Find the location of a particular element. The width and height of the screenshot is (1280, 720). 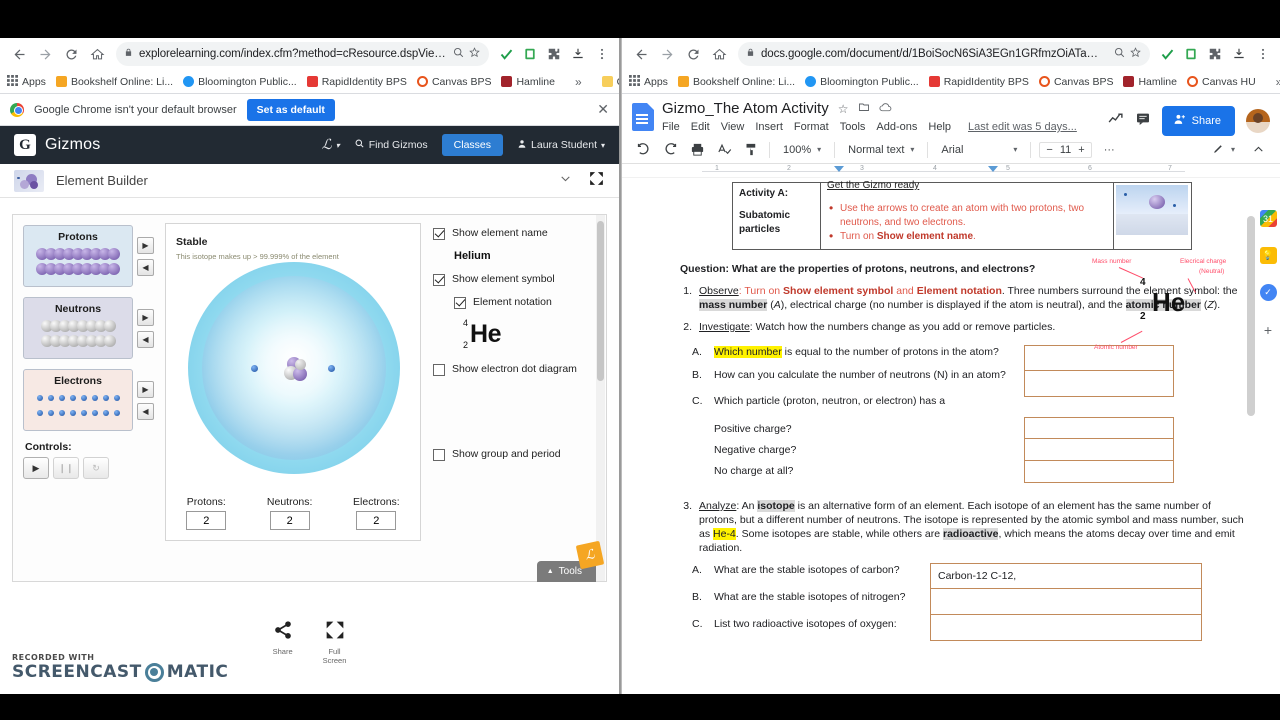

font-size-value: 11 is located at coordinates (1065, 150).